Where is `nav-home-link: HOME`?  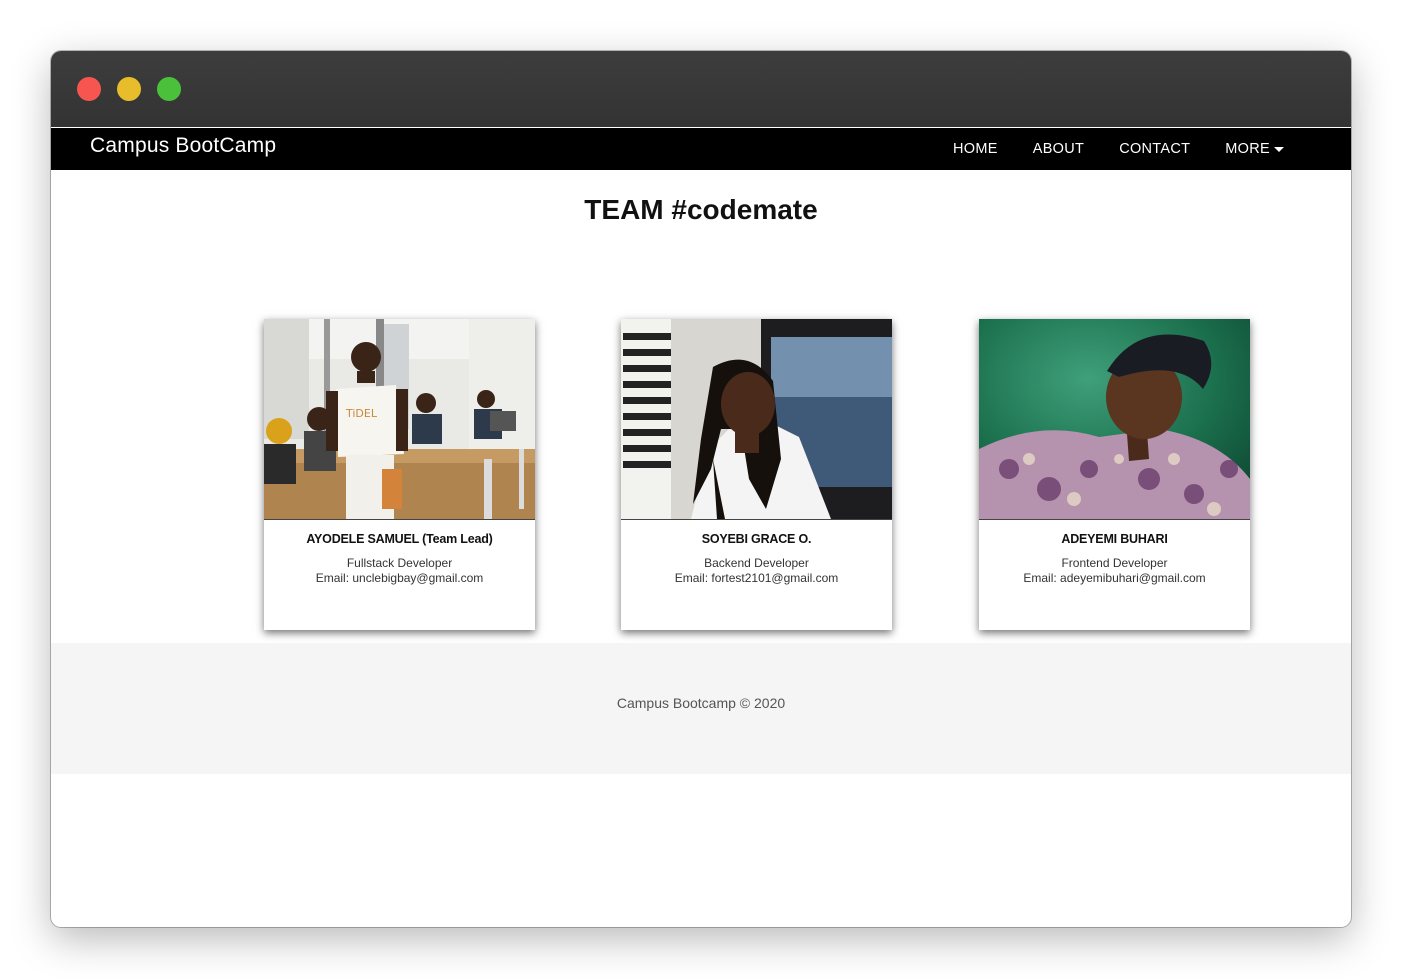
nav-home-link: HOME is located at coordinates (975, 149).